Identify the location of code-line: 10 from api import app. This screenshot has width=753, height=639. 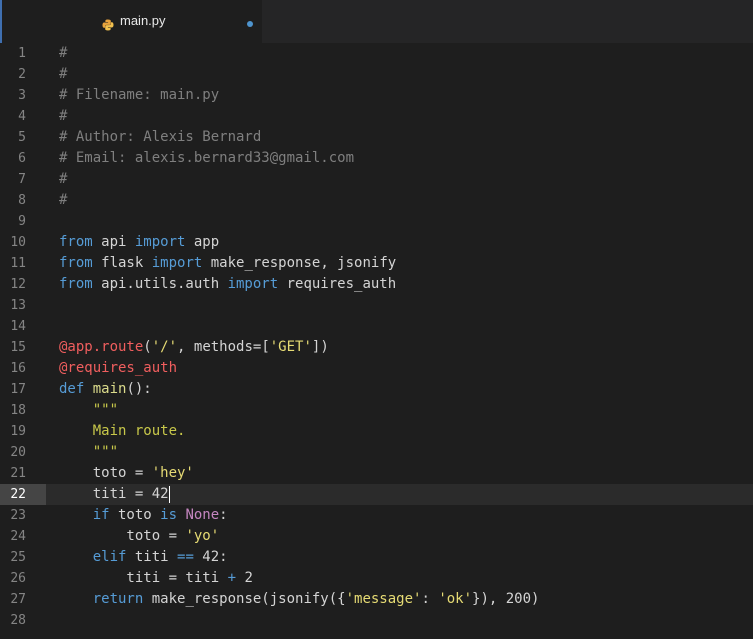
(376, 242).